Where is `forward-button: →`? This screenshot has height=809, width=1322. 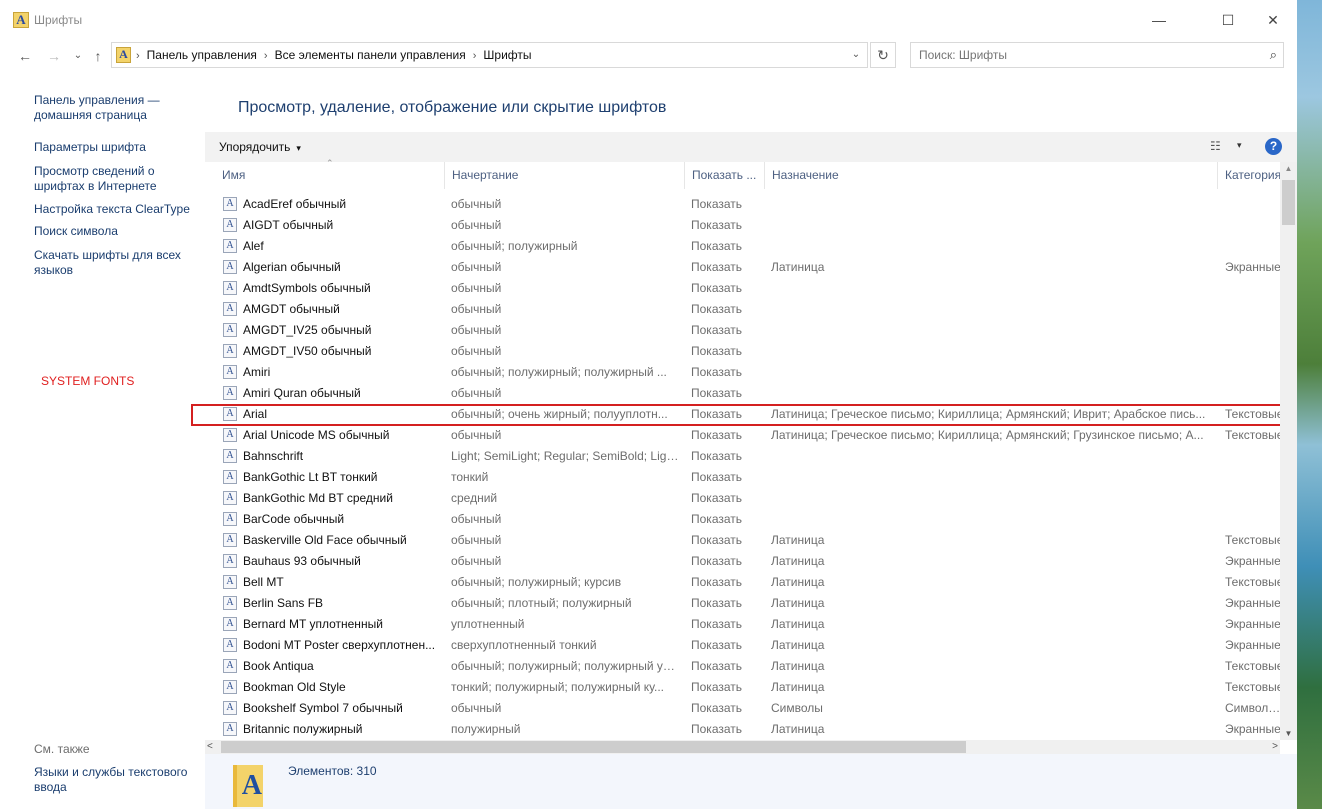 forward-button: → is located at coordinates (54, 56).